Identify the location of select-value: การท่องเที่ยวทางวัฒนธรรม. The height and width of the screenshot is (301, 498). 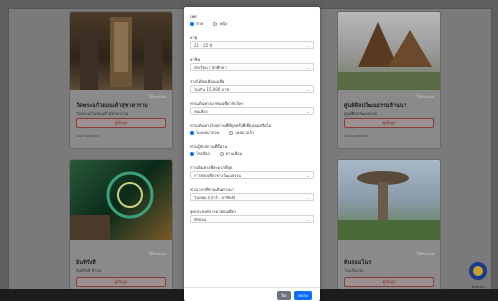
(218, 175).